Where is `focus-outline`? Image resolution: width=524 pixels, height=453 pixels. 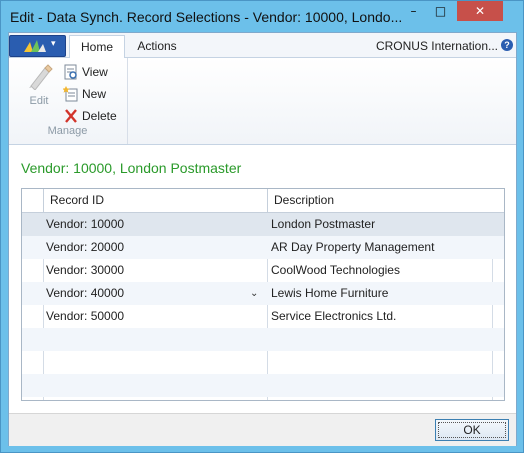
focus-outline is located at coordinates (472, 430).